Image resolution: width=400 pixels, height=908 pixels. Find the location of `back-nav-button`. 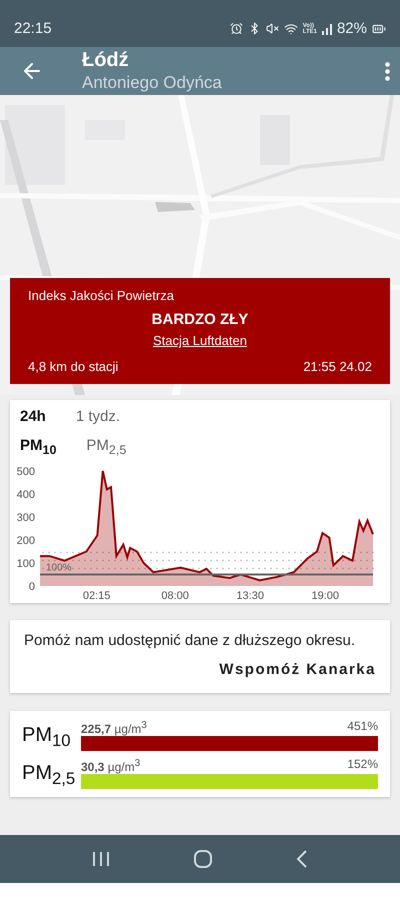

back-nav-button is located at coordinates (302, 859).